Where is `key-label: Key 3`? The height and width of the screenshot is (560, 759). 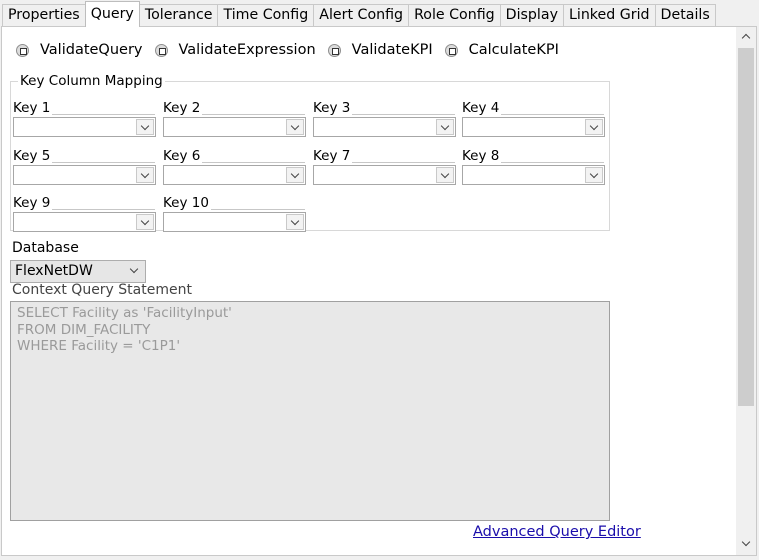
key-label: Key 3 is located at coordinates (333, 108).